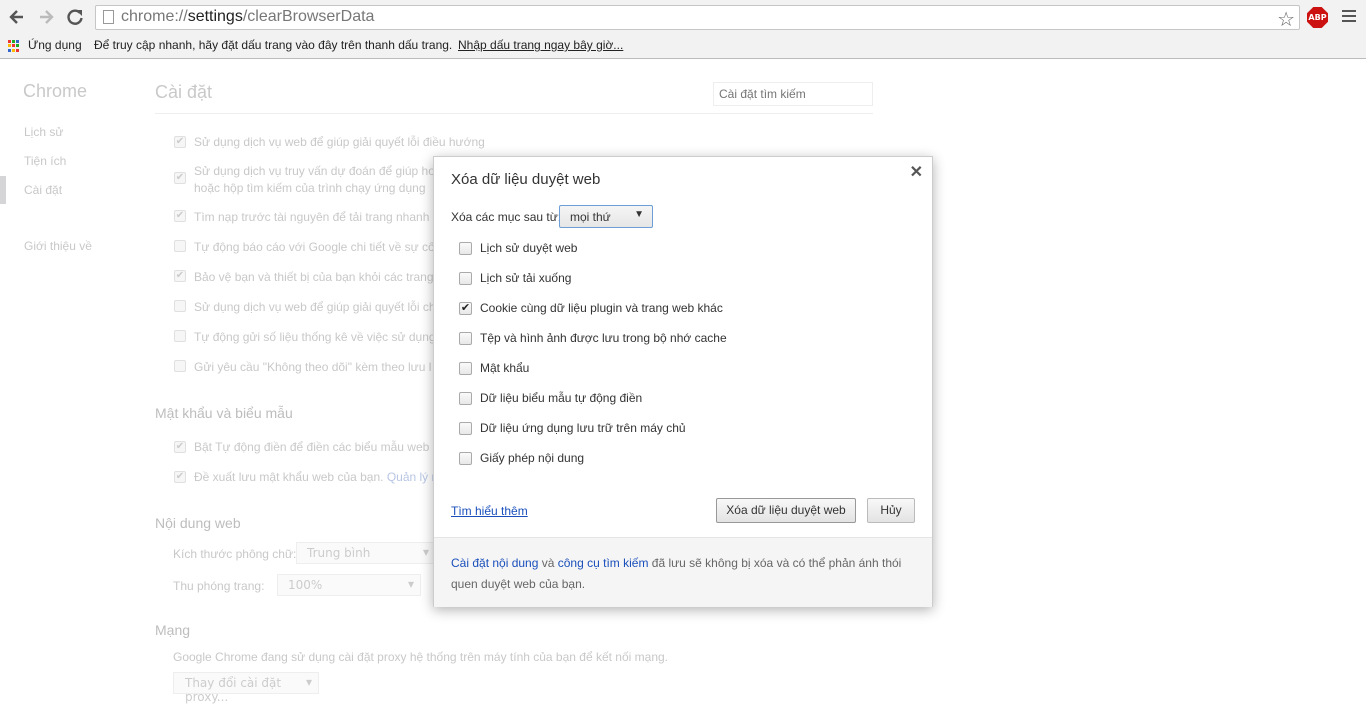 This screenshot has width=1366, height=704. Describe the element at coordinates (3, 190) in the screenshot. I see `active-indicator` at that location.